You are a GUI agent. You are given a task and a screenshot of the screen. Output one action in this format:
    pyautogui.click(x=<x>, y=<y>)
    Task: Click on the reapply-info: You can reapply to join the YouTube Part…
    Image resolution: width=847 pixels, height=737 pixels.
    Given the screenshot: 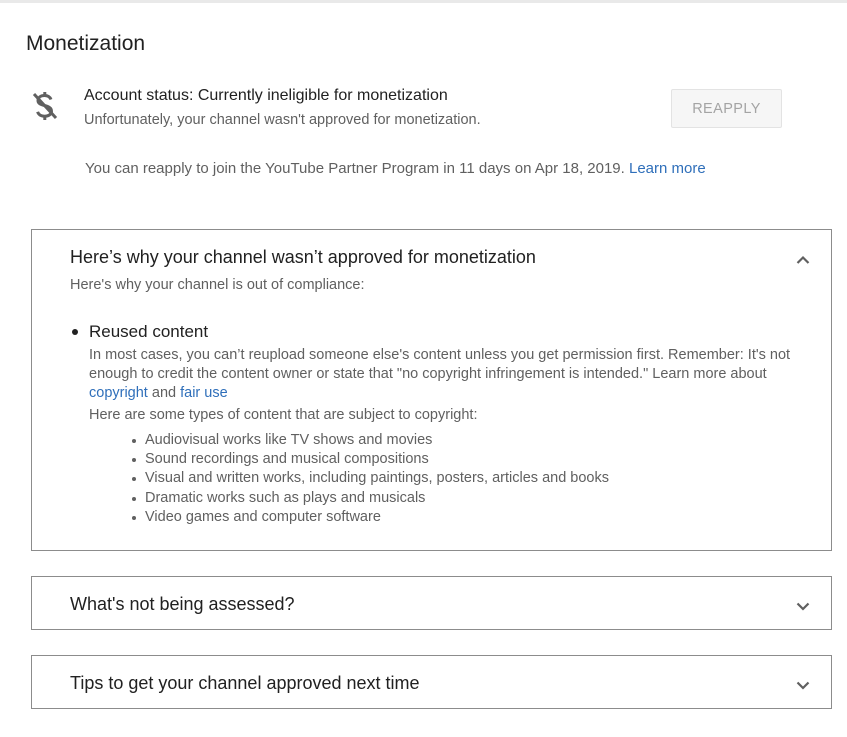 What is the action you would take?
    pyautogui.click(x=395, y=168)
    